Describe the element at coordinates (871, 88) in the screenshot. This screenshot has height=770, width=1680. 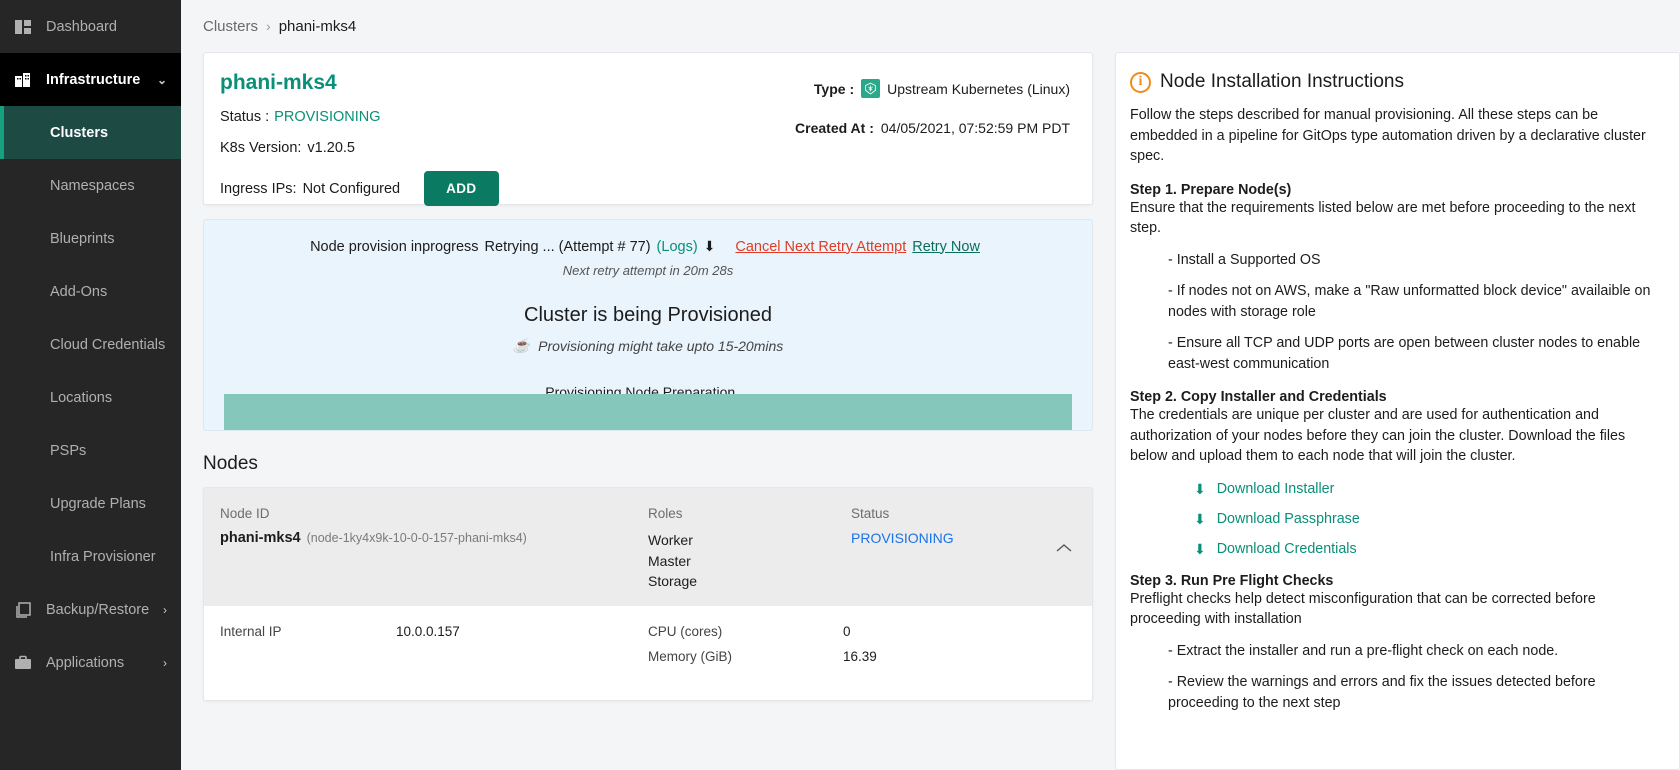
I see `kubernetes-icon` at that location.